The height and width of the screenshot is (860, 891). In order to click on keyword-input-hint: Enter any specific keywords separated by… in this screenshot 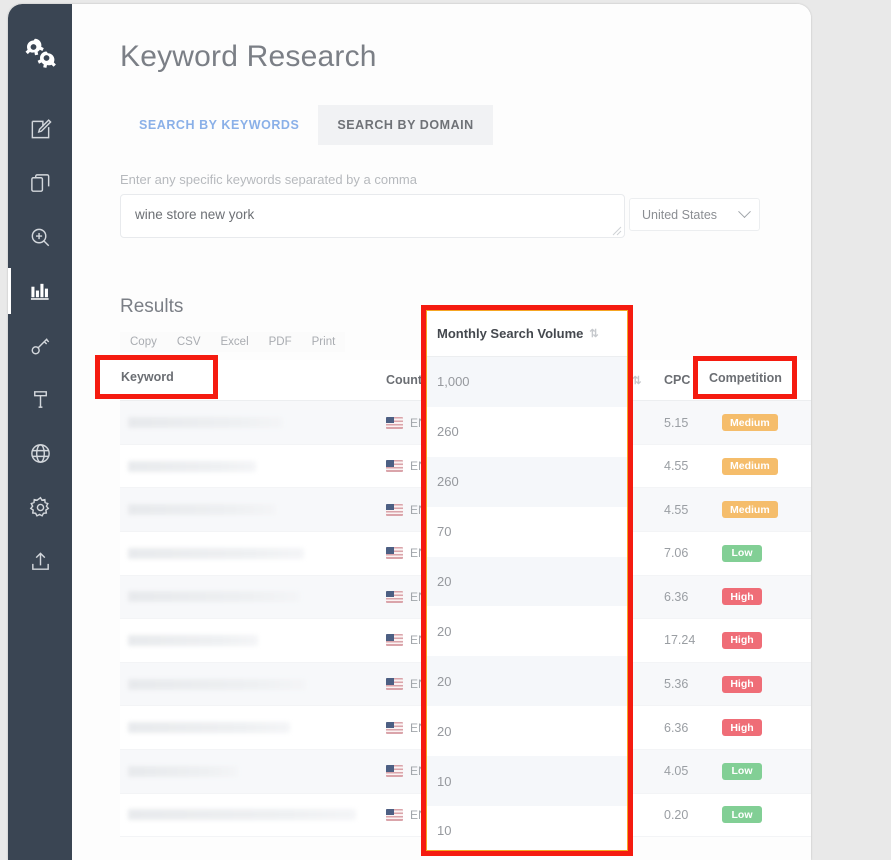, I will do `click(268, 179)`.